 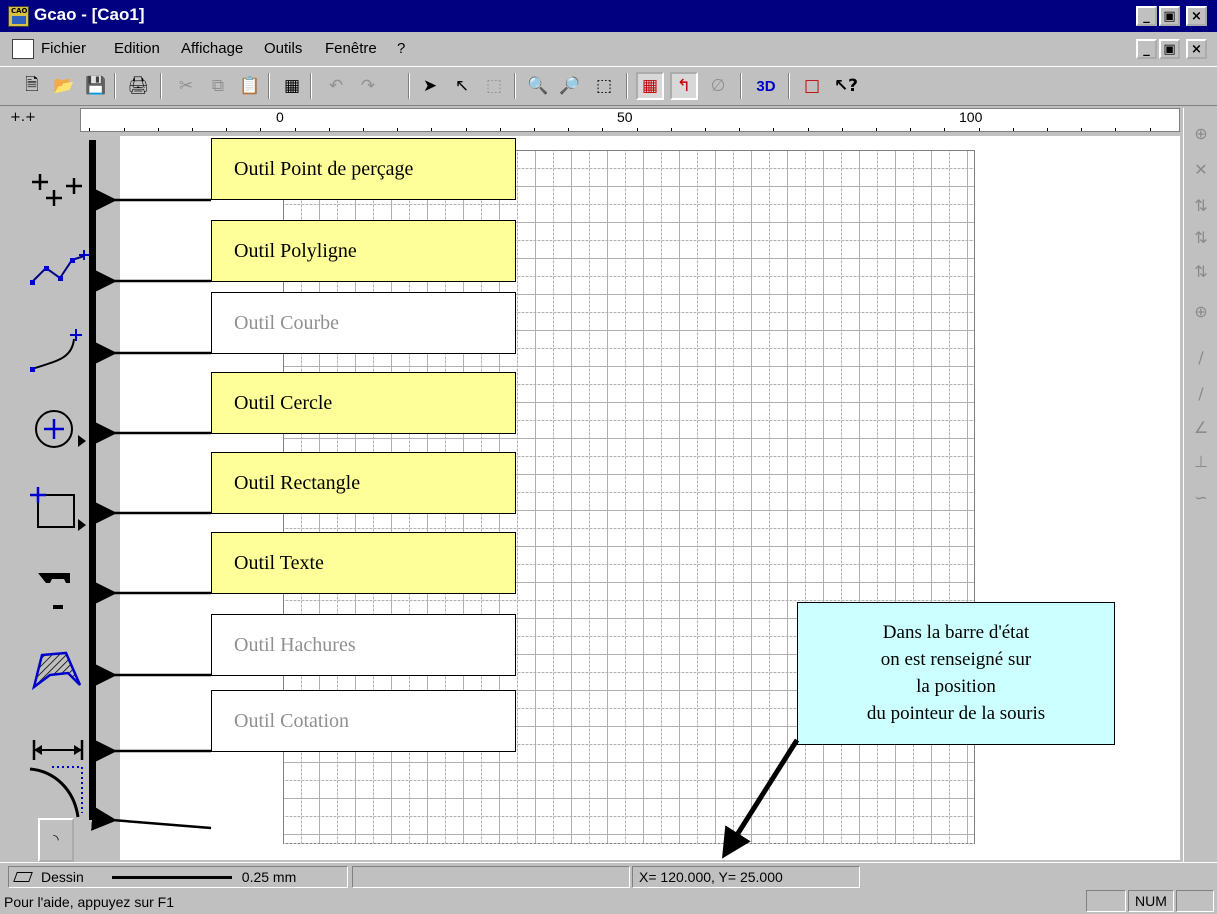 What do you see at coordinates (23, 49) in the screenshot?
I see `document-icon` at bounding box center [23, 49].